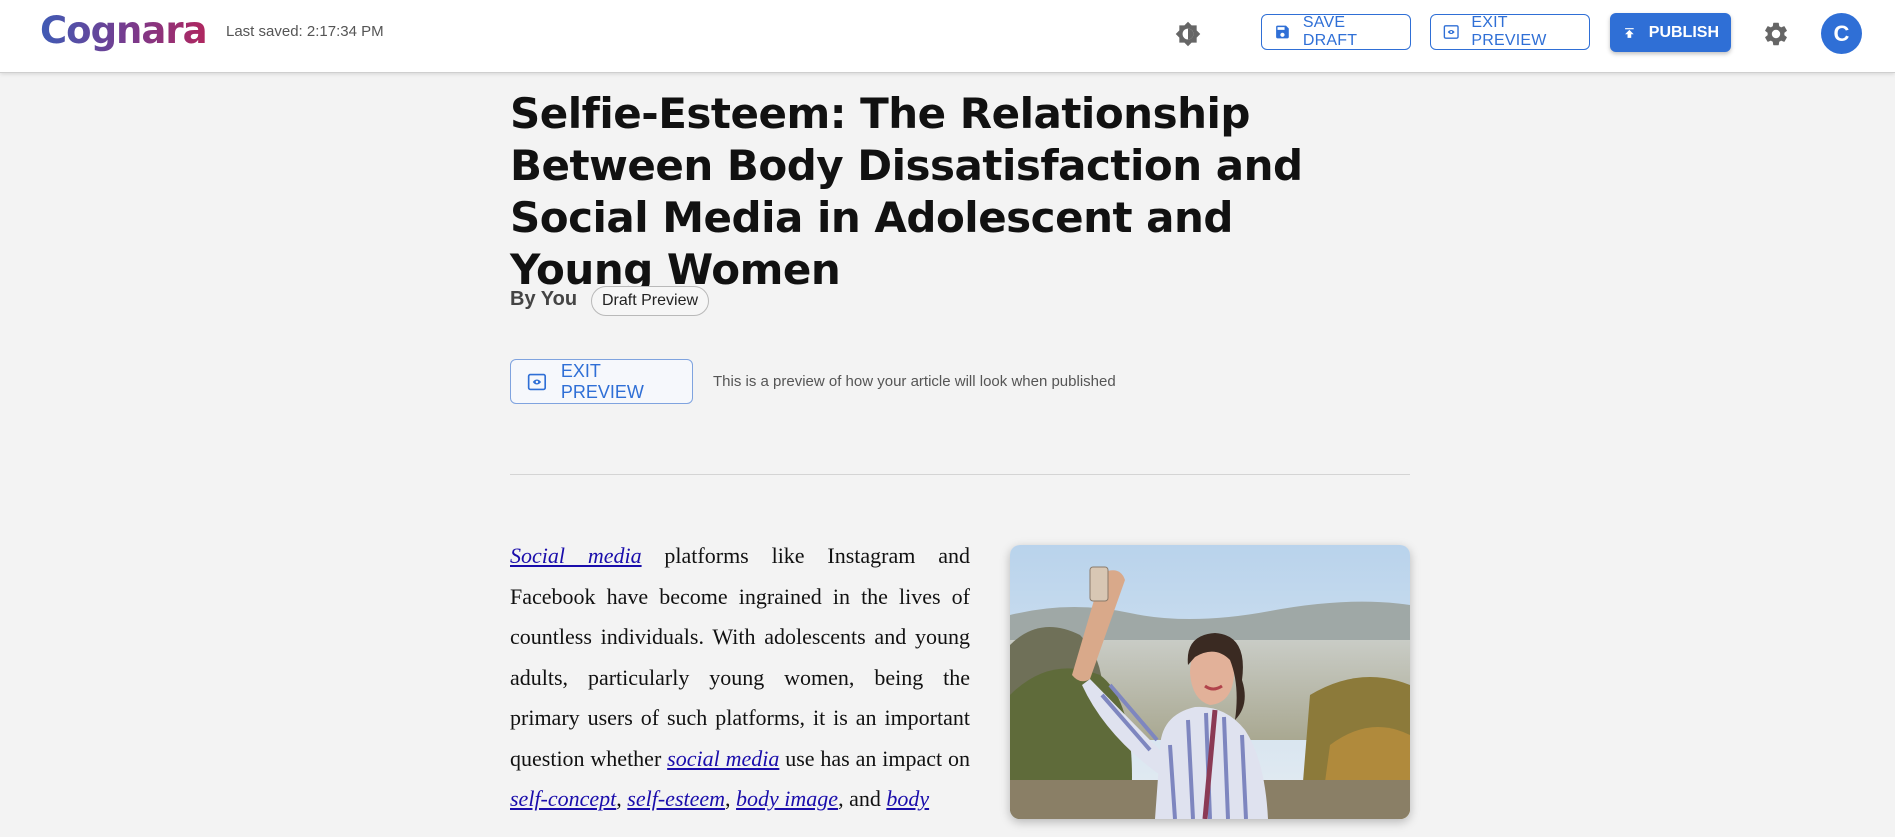 Image resolution: width=1895 pixels, height=837 pixels. I want to click on woman-taking-selfie-photo, so click(1210, 682).